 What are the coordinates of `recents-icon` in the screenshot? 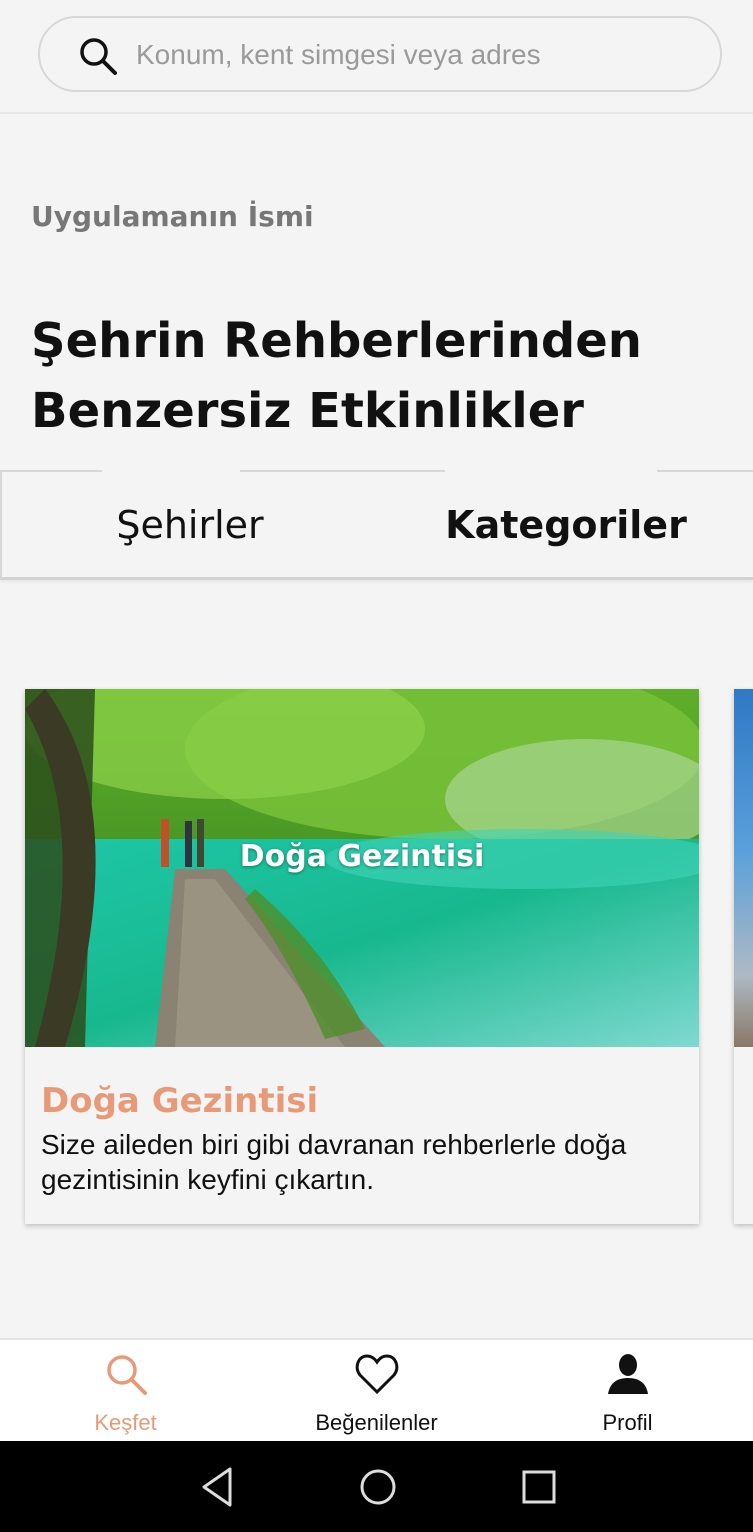 It's located at (539, 1487).